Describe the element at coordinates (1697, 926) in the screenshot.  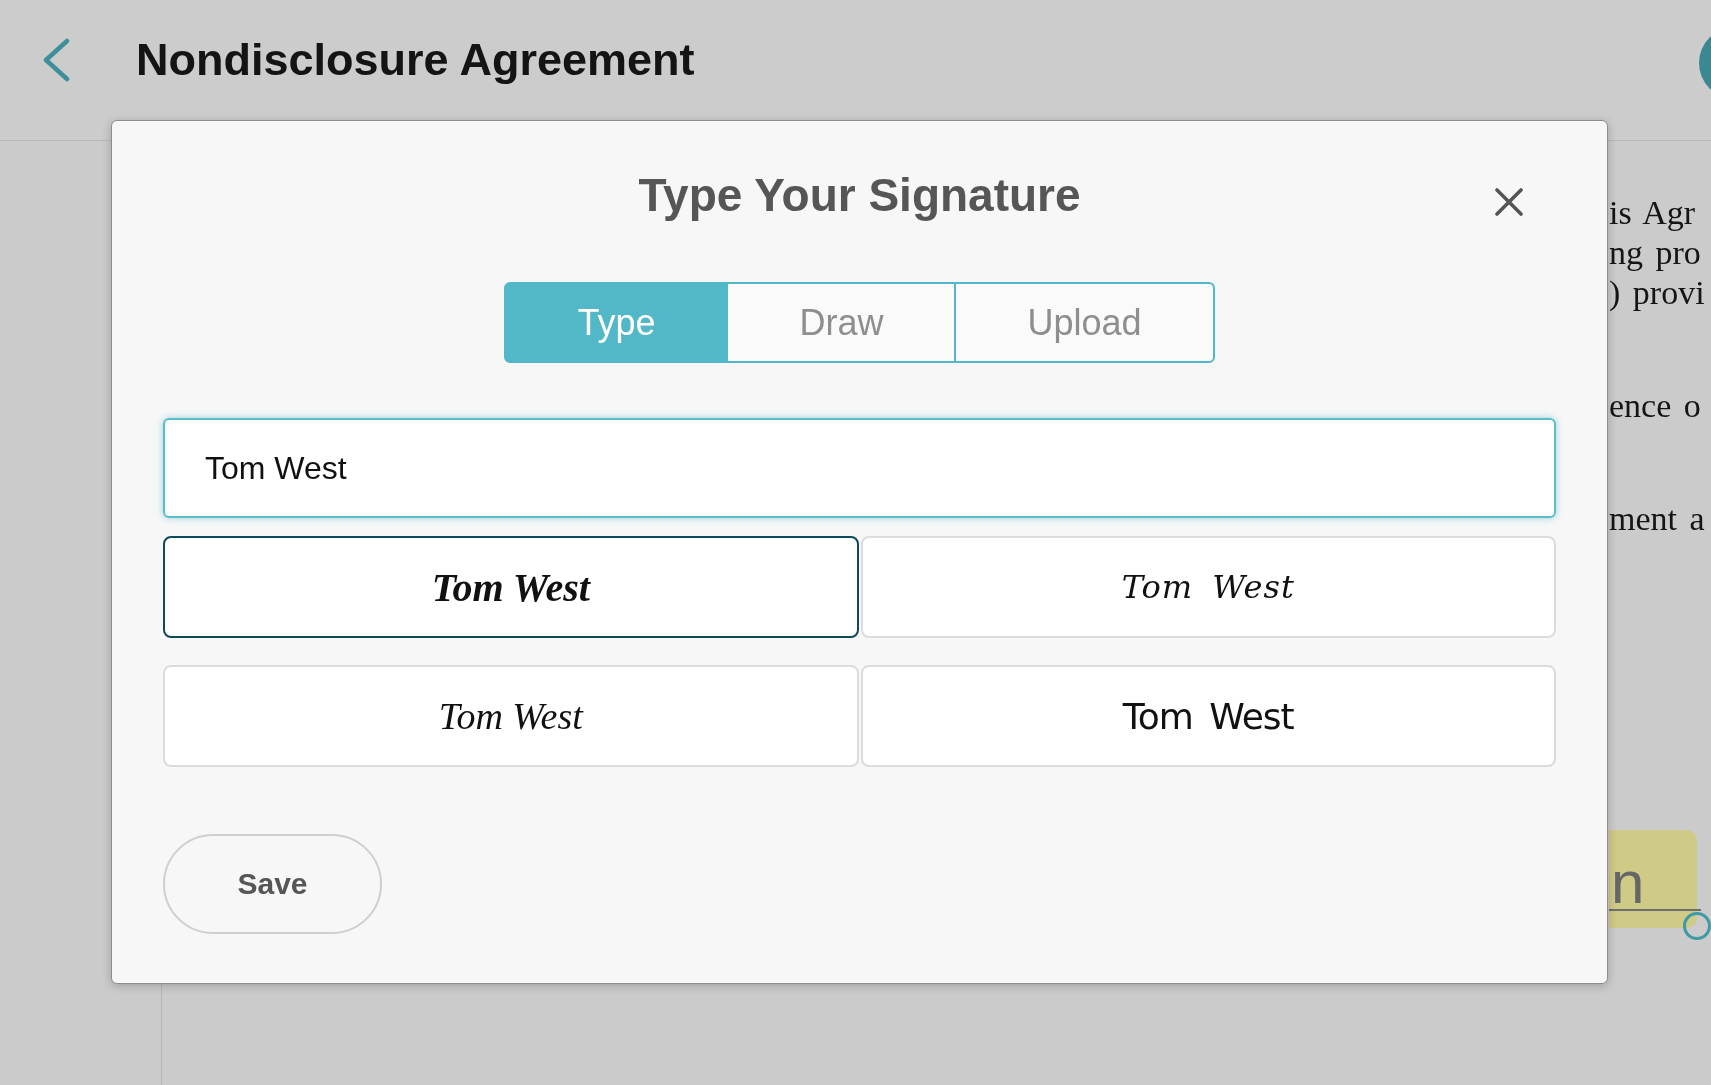
I see `resize-handle` at that location.